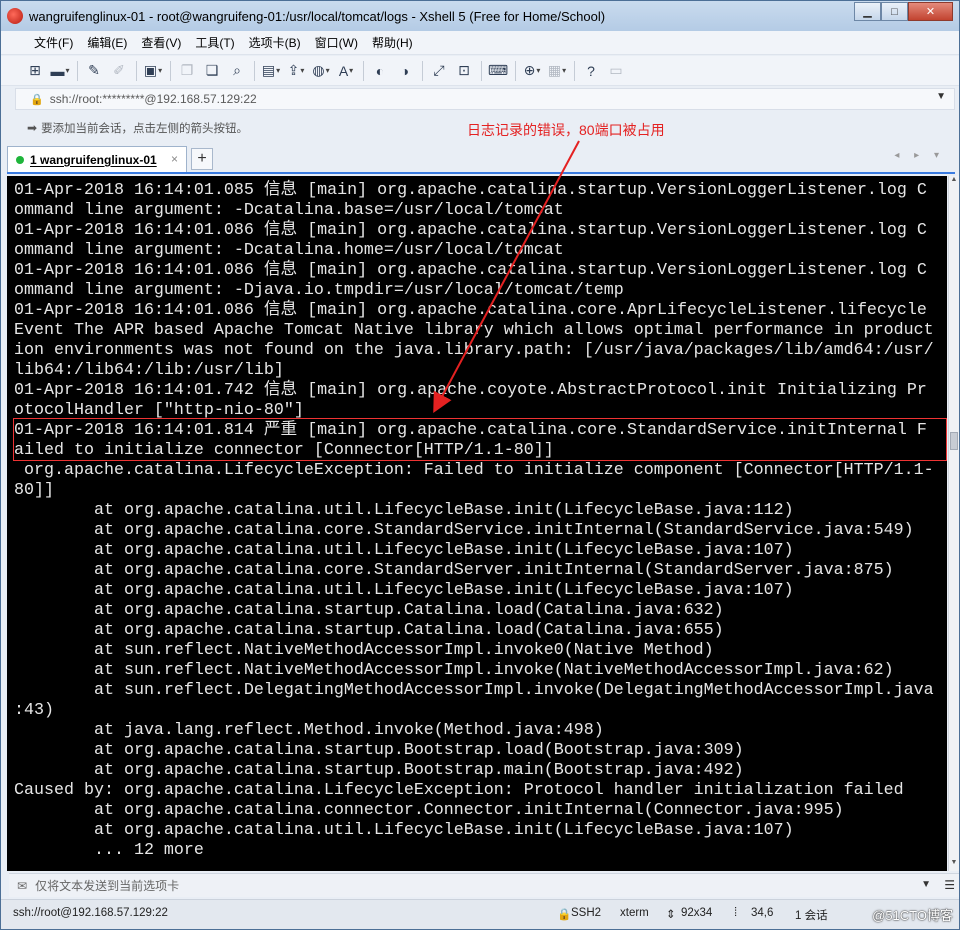 Image resolution: width=960 pixels, height=930 pixels. Describe the element at coordinates (912, 915) in the screenshot. I see `watermark: @51CTO博客` at that location.